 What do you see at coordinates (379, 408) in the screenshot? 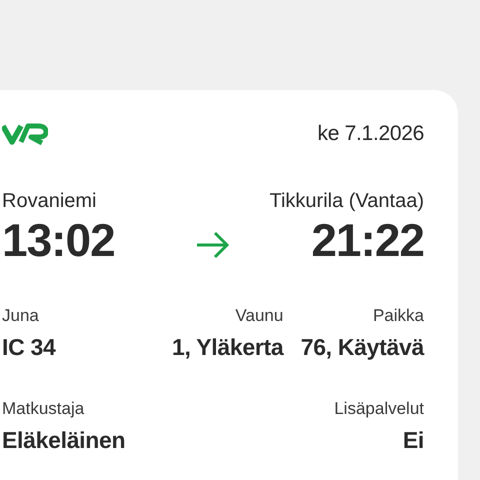
I see `field-label: Lisäpalvelut` at bounding box center [379, 408].